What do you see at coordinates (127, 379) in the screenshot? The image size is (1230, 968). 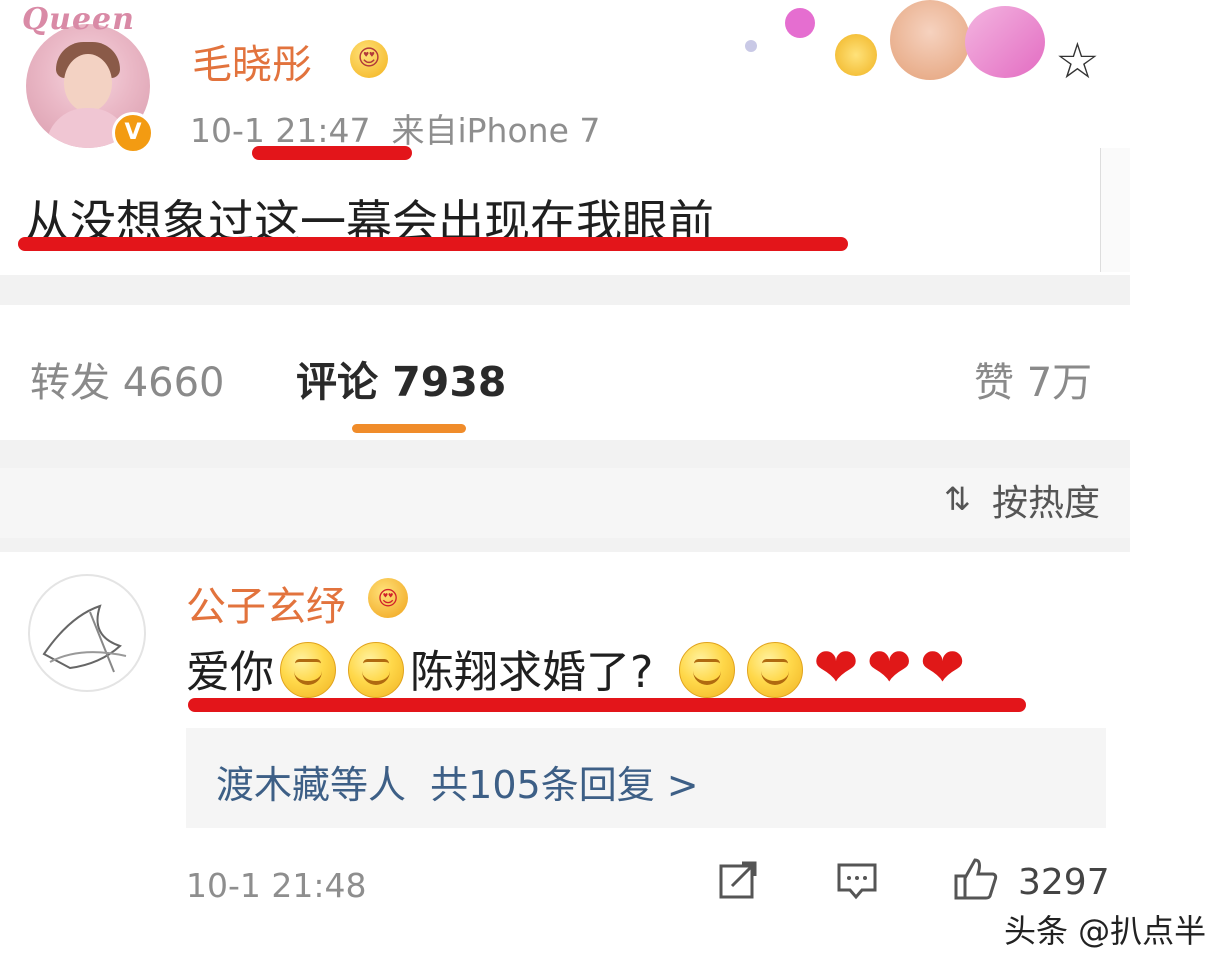 I see `tab-repost: 转发 4660` at bounding box center [127, 379].